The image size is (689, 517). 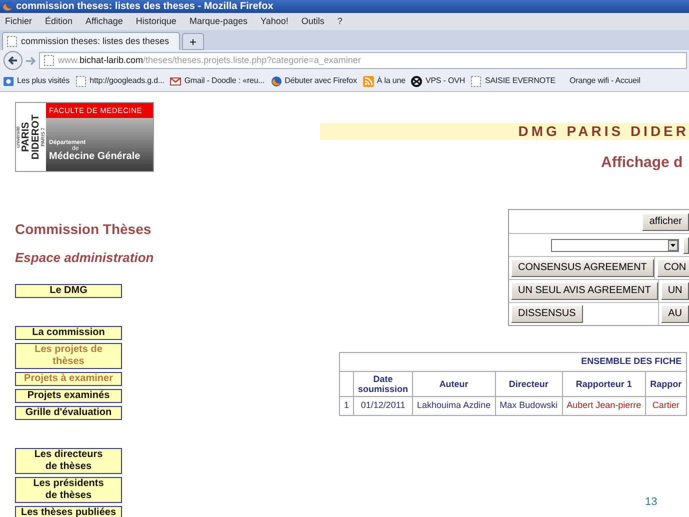 What do you see at coordinates (547, 314) in the screenshot?
I see `filter-button: DISSENSUS` at bounding box center [547, 314].